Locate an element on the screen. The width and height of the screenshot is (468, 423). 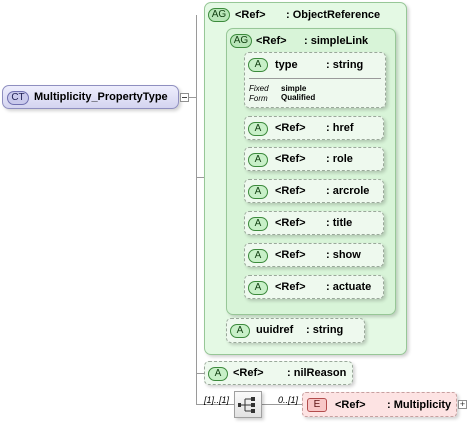
attribute-name: : show is located at coordinates (343, 255).